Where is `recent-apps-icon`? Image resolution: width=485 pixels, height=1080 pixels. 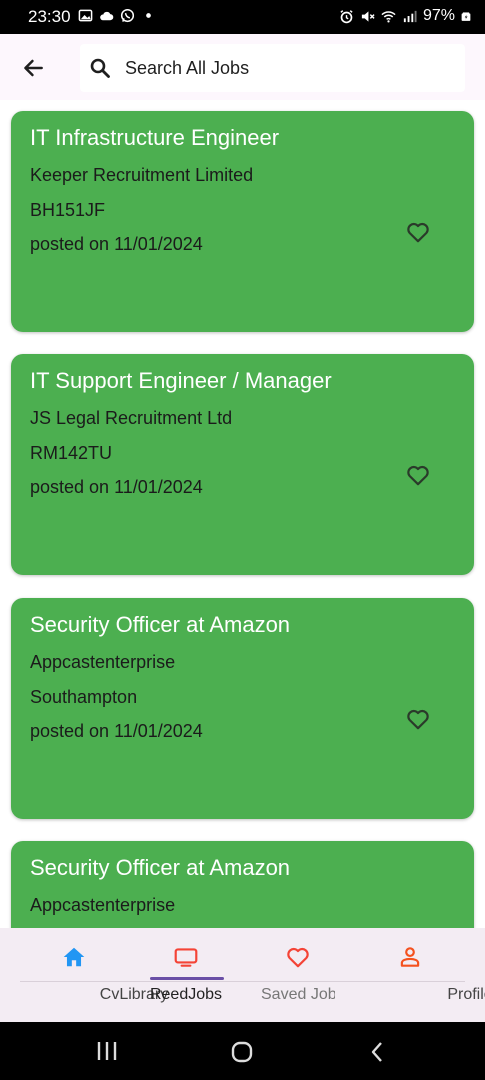
recent-apps-icon is located at coordinates (107, 1051).